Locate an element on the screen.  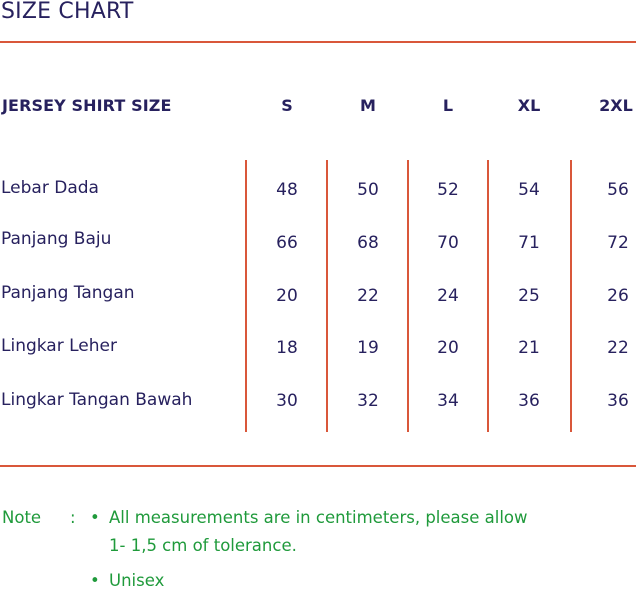
note-colon: : is located at coordinates (73, 517).